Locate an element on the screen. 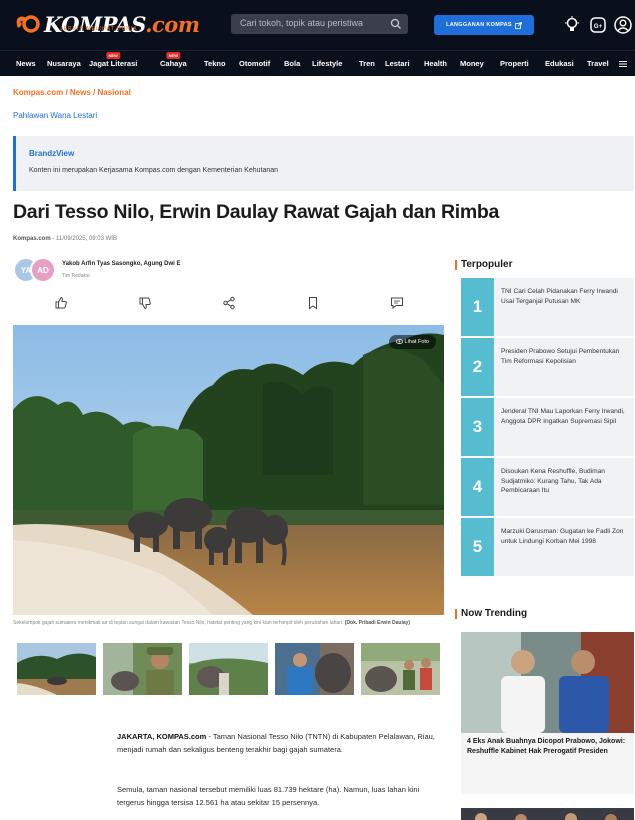 The image size is (635, 820). search-icon is located at coordinates (396, 24).